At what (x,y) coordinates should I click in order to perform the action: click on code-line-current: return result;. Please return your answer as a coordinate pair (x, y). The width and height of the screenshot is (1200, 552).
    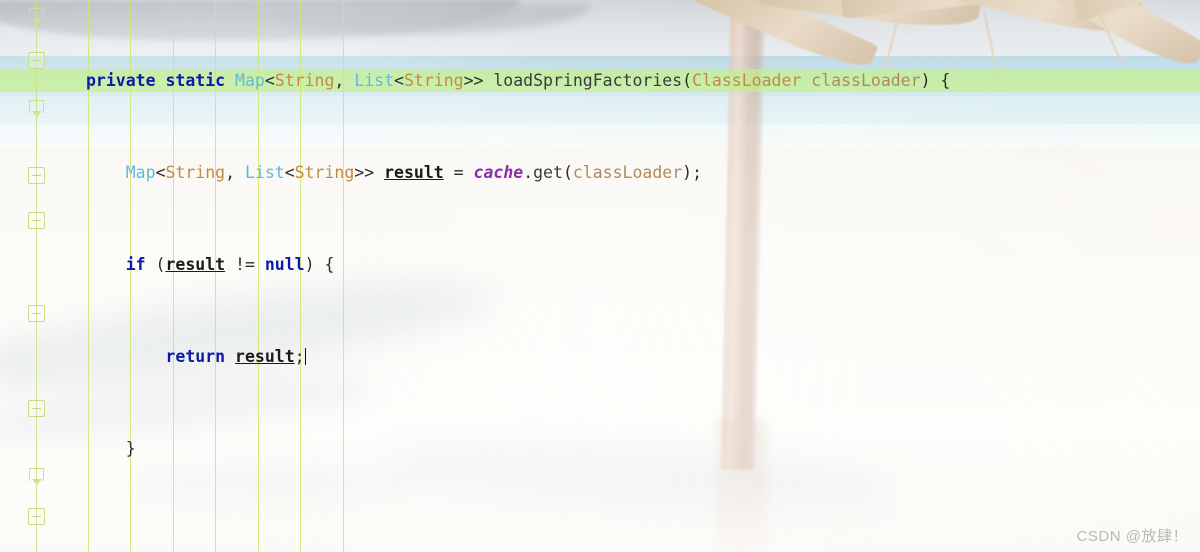
    Looking at the image, I should click on (600, 356).